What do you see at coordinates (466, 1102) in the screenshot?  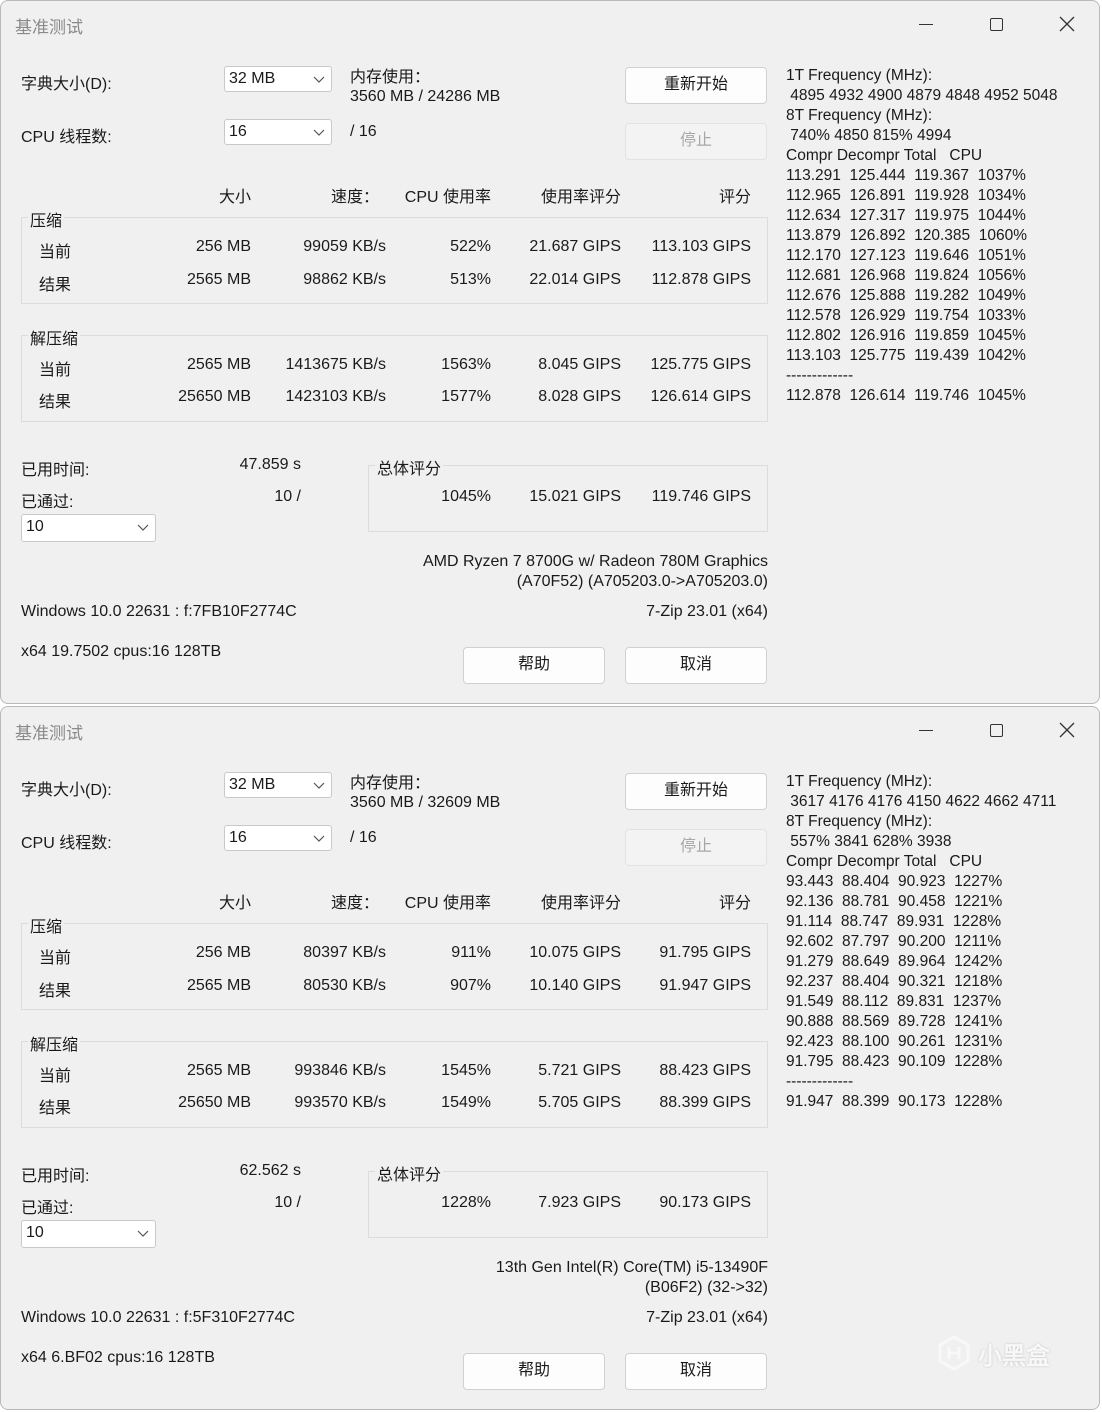 I see `decompress-result-cpu: 1549%` at bounding box center [466, 1102].